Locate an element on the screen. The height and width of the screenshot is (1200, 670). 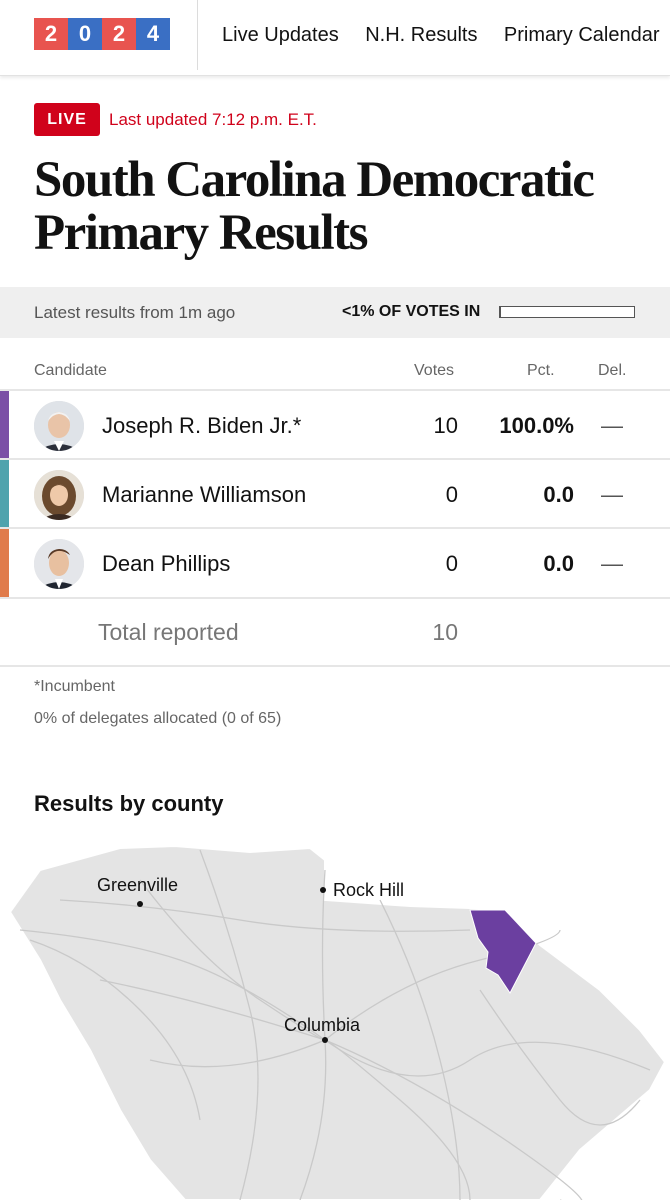
column-header-candidate: Candidate is located at coordinates (70, 370).